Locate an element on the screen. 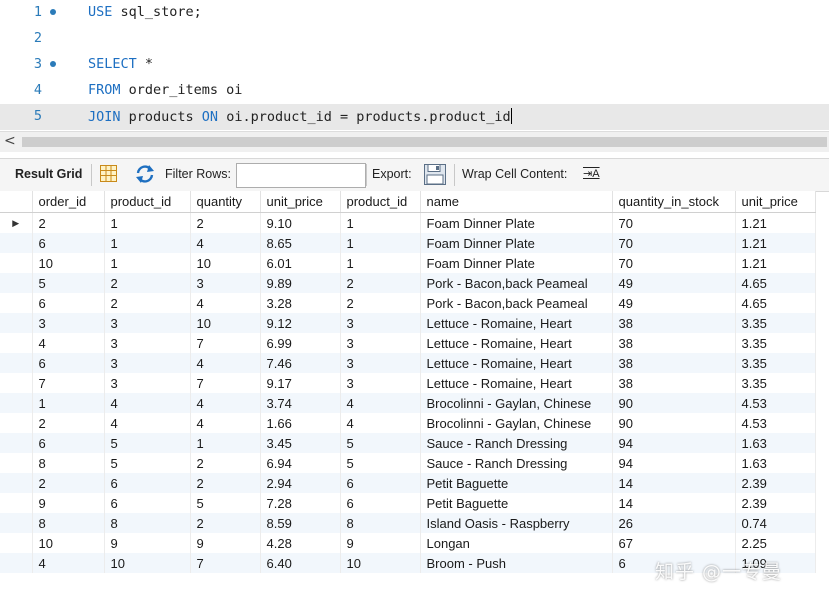  table-cell: Broom - Push is located at coordinates (516, 563).